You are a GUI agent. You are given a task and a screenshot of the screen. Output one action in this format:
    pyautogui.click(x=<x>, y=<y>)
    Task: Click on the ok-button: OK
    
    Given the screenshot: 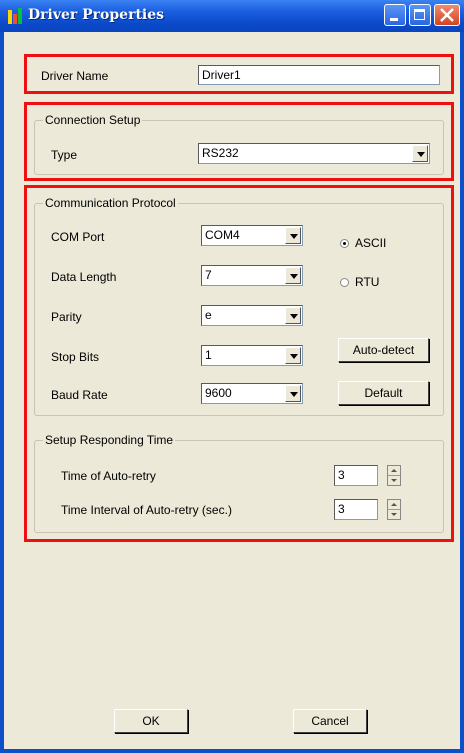 What is the action you would take?
    pyautogui.click(x=151, y=721)
    